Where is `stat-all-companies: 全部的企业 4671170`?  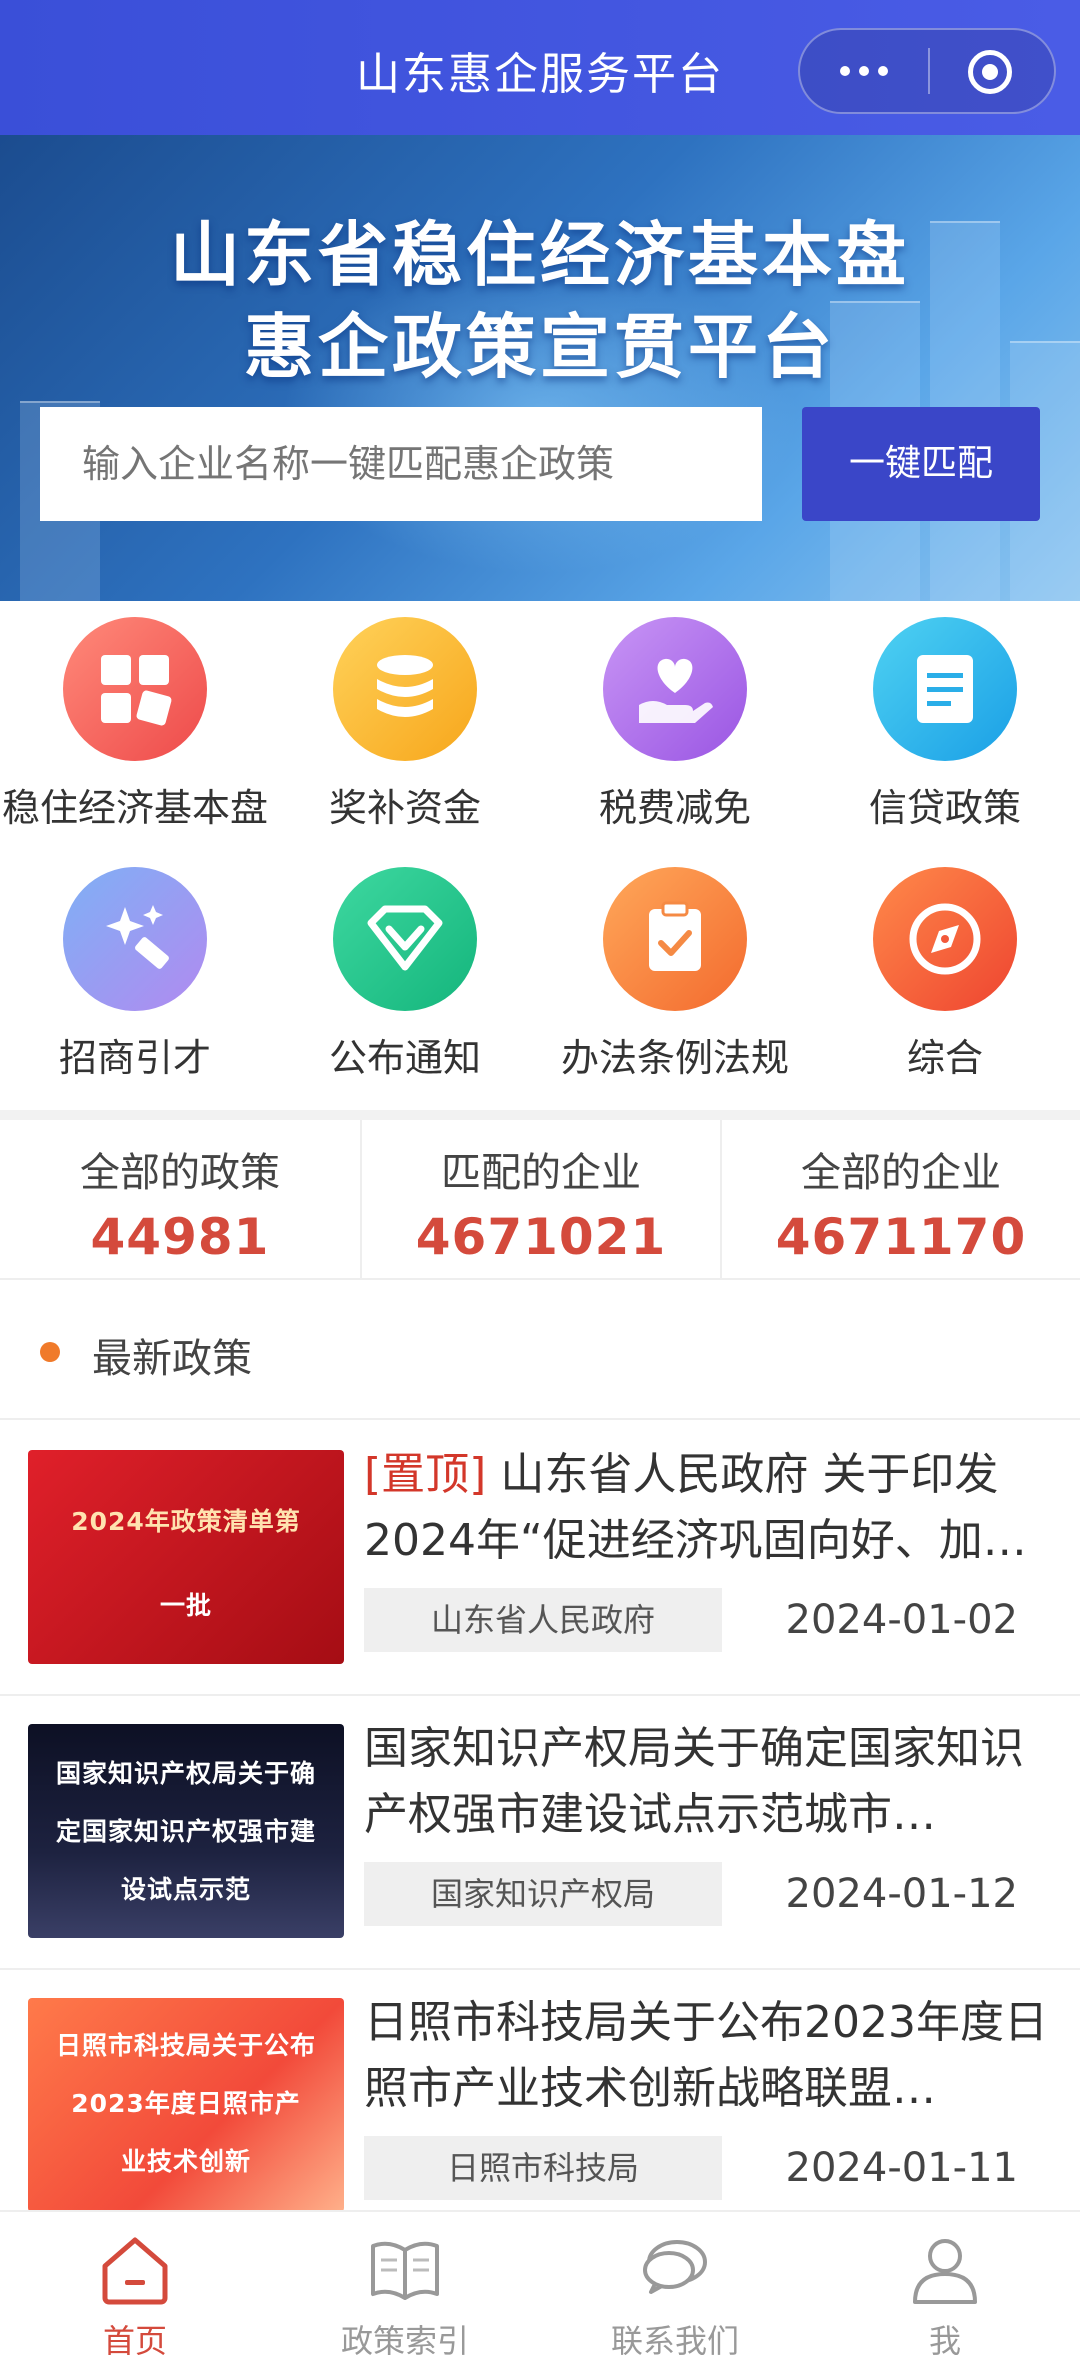
stat-all-companies: 全部的企业 4671170 is located at coordinates (900, 1200).